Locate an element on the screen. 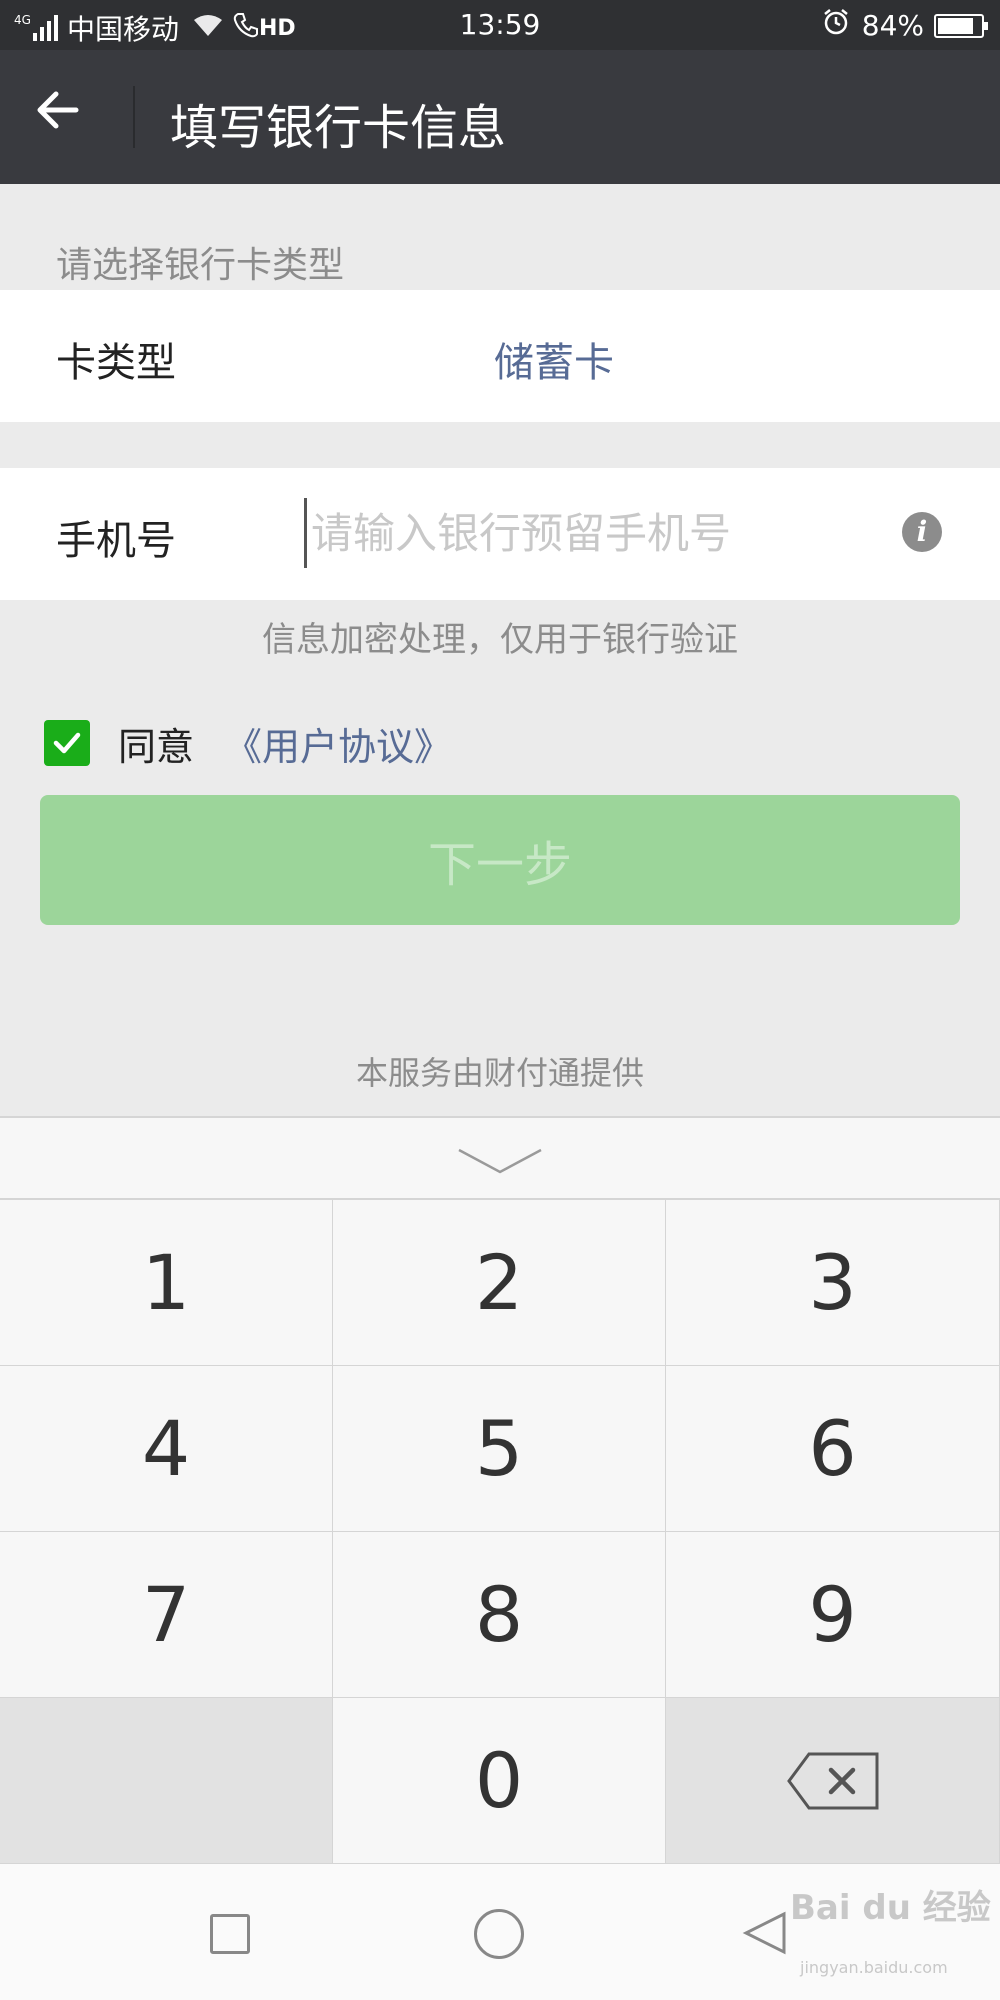 Image resolution: width=1000 pixels, height=2000 pixels. agreement-row: 同意 《用户协议》 is located at coordinates (248, 743).